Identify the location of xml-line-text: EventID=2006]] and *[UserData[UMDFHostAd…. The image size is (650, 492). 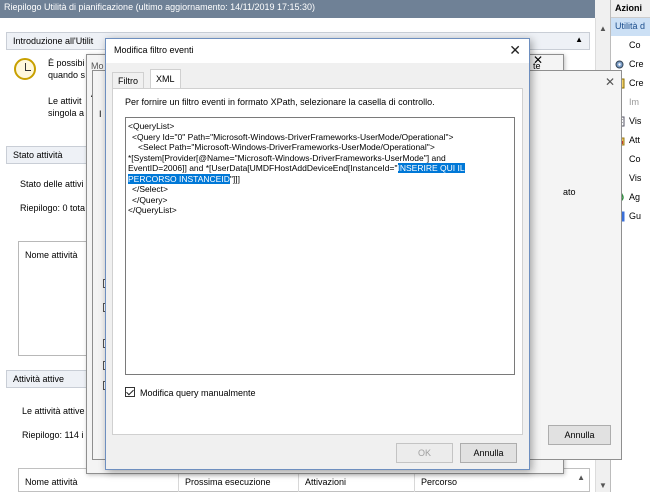
(263, 168).